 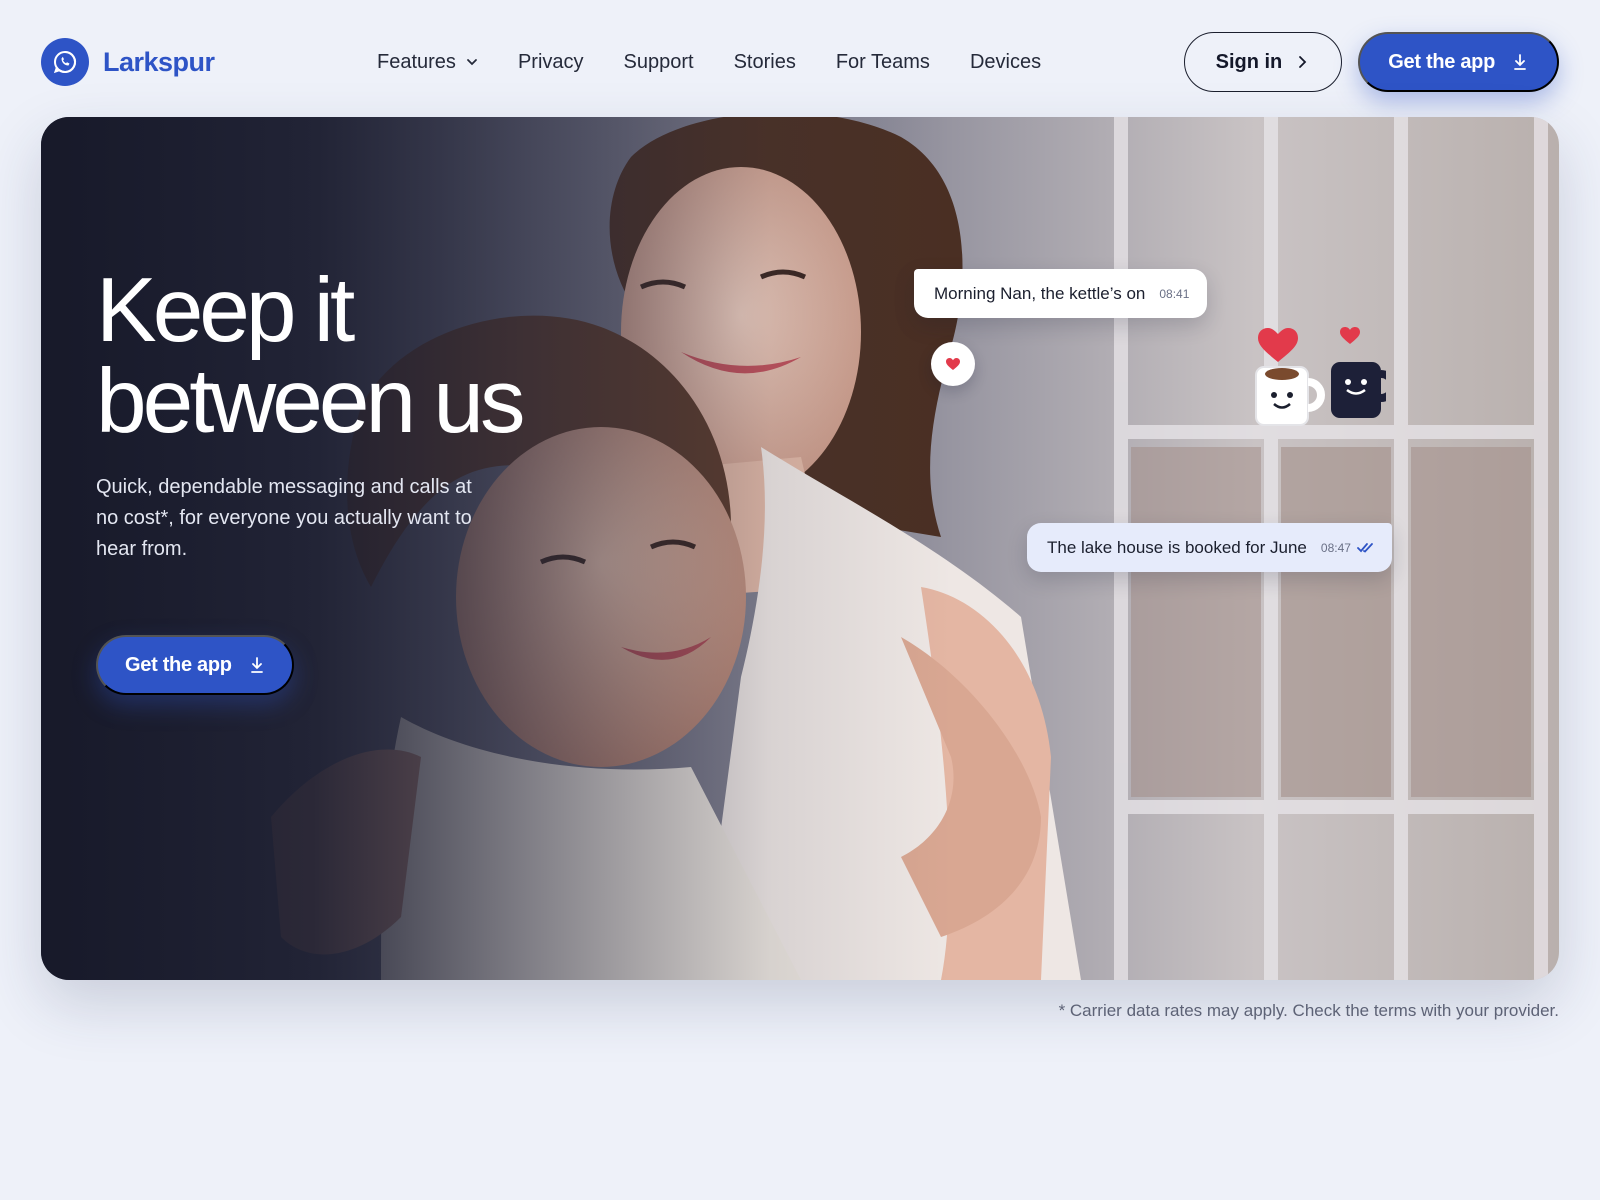 I want to click on get-app-button: Get the app, so click(x=1458, y=62).